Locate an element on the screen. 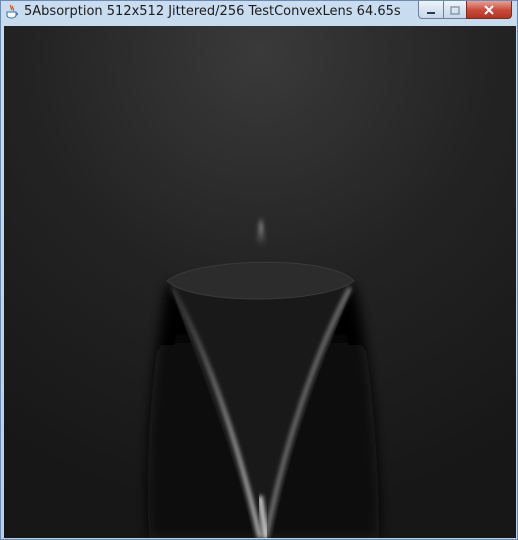  close-button is located at coordinates (489, 10).